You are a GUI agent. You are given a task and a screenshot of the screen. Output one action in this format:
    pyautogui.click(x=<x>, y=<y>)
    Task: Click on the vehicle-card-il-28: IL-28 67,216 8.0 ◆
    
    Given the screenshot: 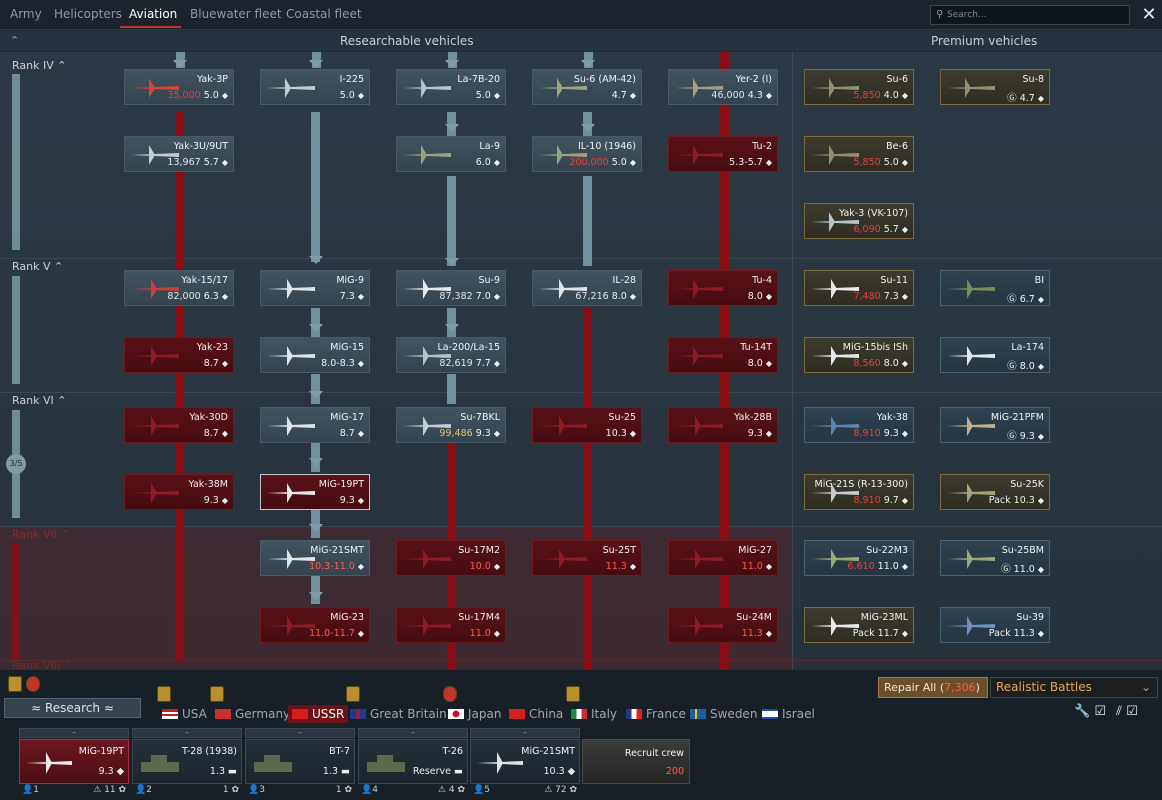 What is the action you would take?
    pyautogui.click(x=587, y=288)
    